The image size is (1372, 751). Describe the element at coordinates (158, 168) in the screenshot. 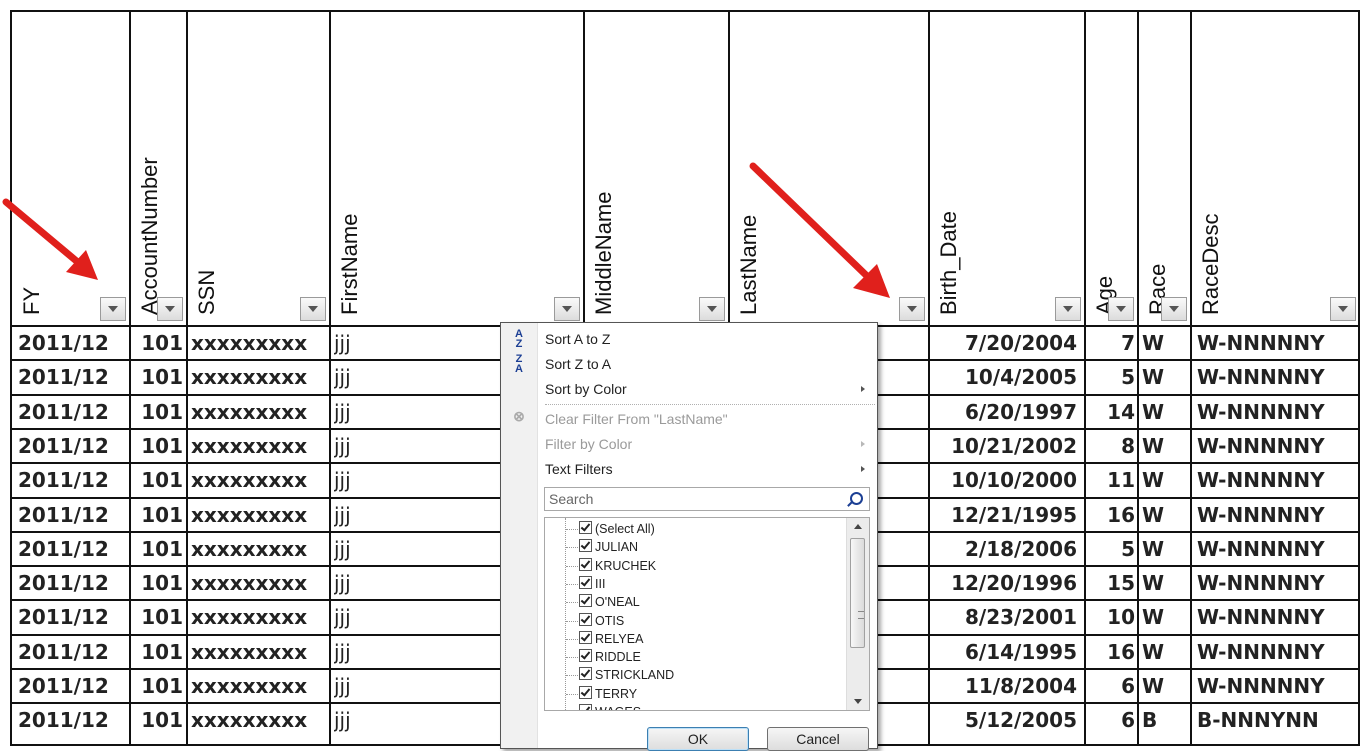

I see `column-header-acct: AccountNumber` at that location.